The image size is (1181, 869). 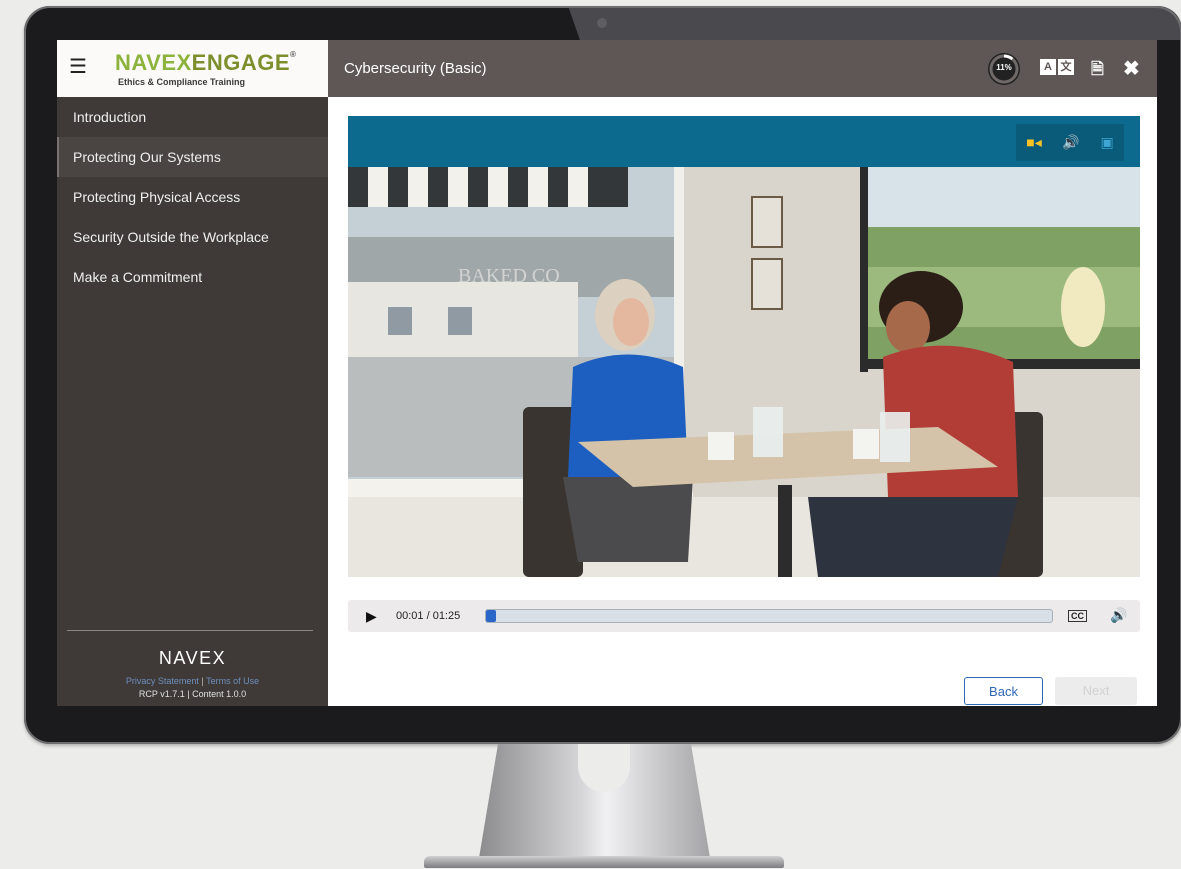 What do you see at coordinates (1033, 142) in the screenshot?
I see `video-mode-icon: ■◂` at bounding box center [1033, 142].